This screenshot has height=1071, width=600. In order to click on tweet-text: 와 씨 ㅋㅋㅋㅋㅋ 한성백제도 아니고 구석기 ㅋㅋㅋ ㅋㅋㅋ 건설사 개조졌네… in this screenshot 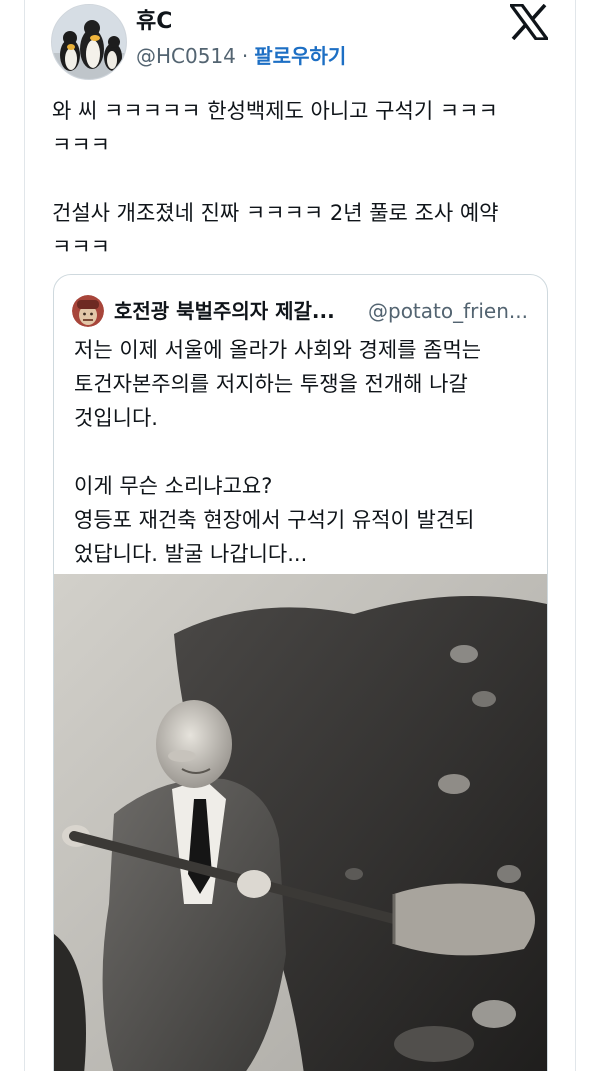, I will do `click(275, 179)`.